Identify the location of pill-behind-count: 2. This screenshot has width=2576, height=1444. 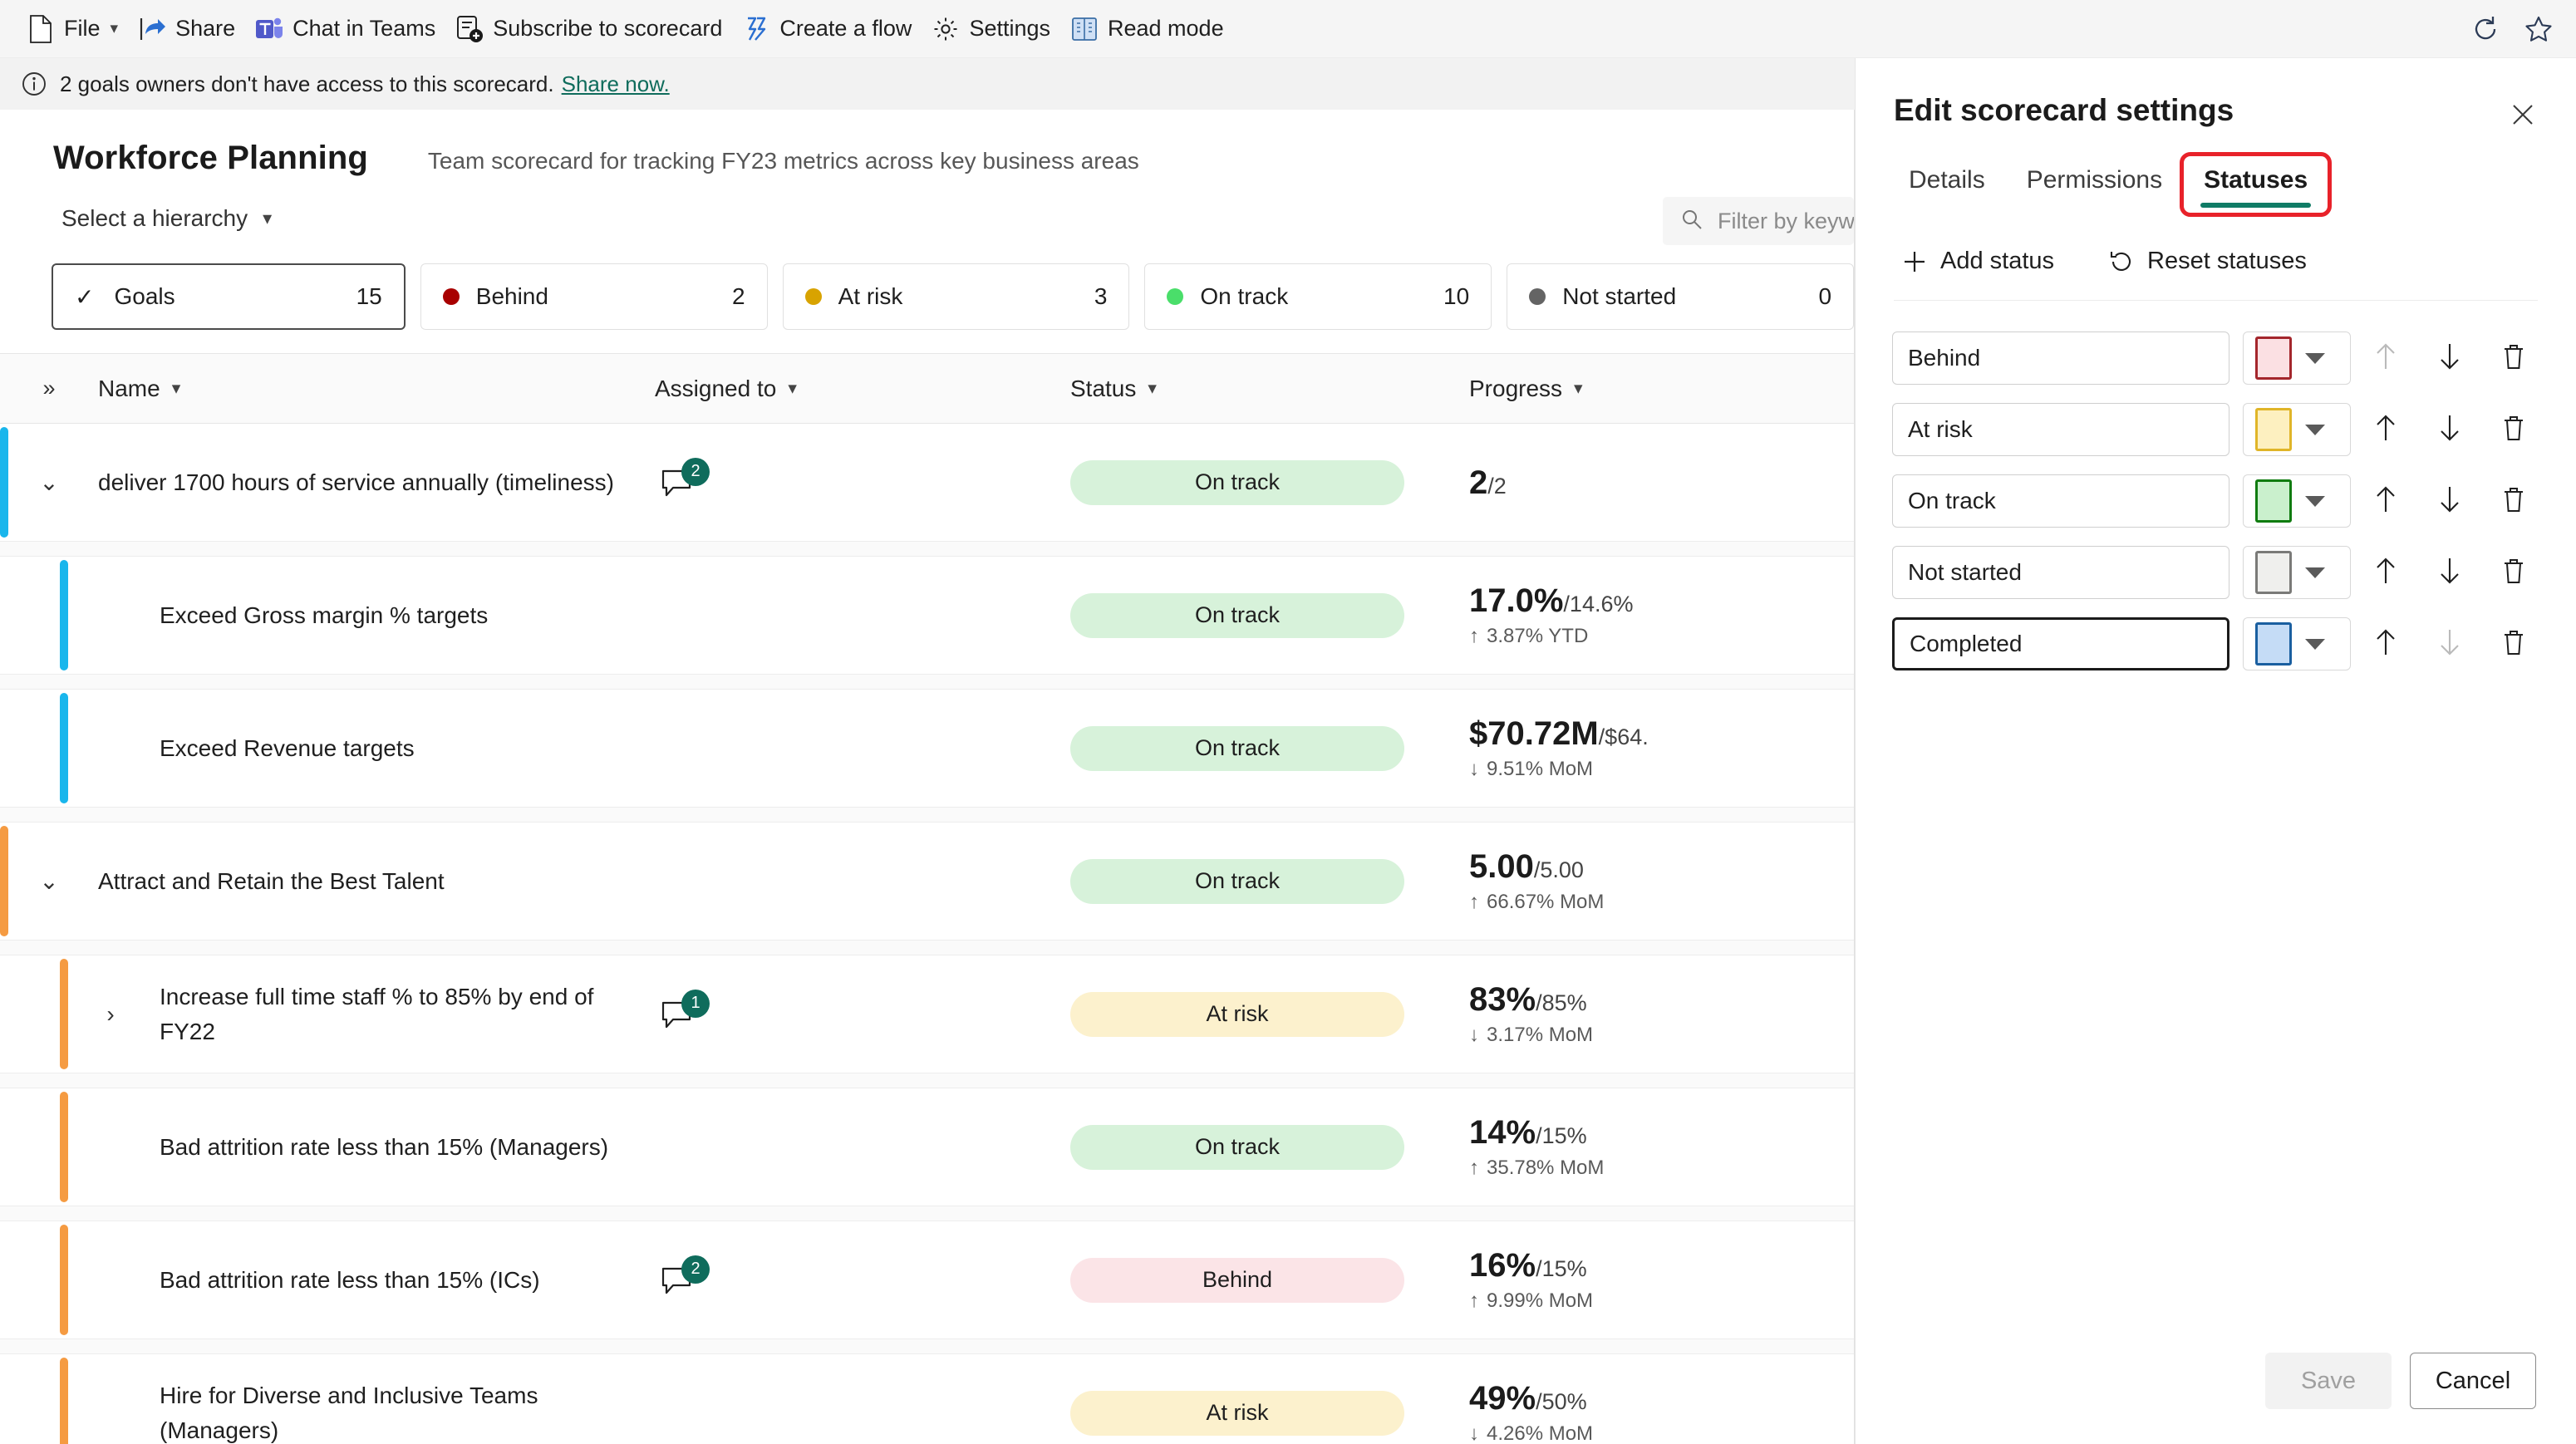
(738, 296).